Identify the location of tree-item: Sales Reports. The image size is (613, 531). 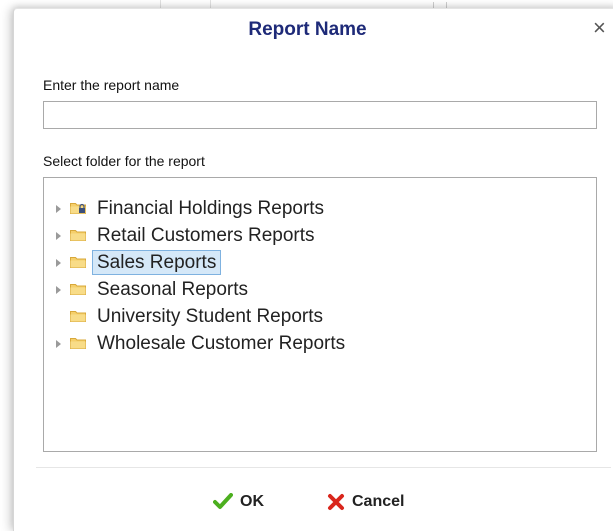
(320, 263).